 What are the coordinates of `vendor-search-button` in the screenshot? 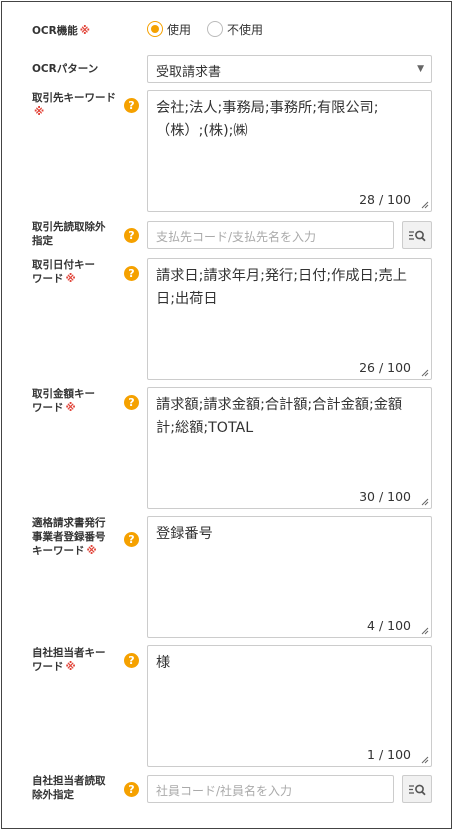 It's located at (417, 235).